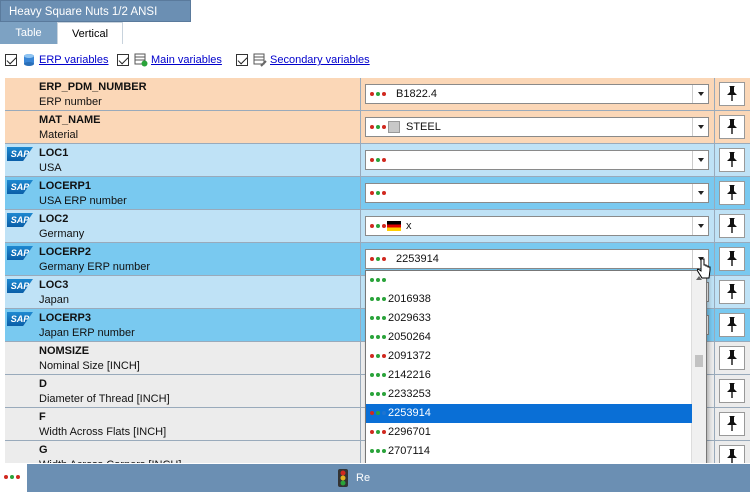 The height and width of the screenshot is (492, 750). I want to click on dropdown-option: 2091372, so click(529, 356).